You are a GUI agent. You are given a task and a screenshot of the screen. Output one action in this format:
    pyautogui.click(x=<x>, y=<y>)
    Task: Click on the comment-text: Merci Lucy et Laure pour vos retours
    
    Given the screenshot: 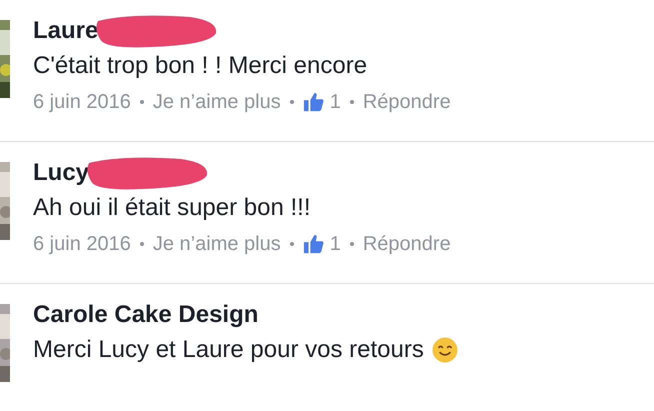 What is the action you would take?
    pyautogui.click(x=228, y=350)
    